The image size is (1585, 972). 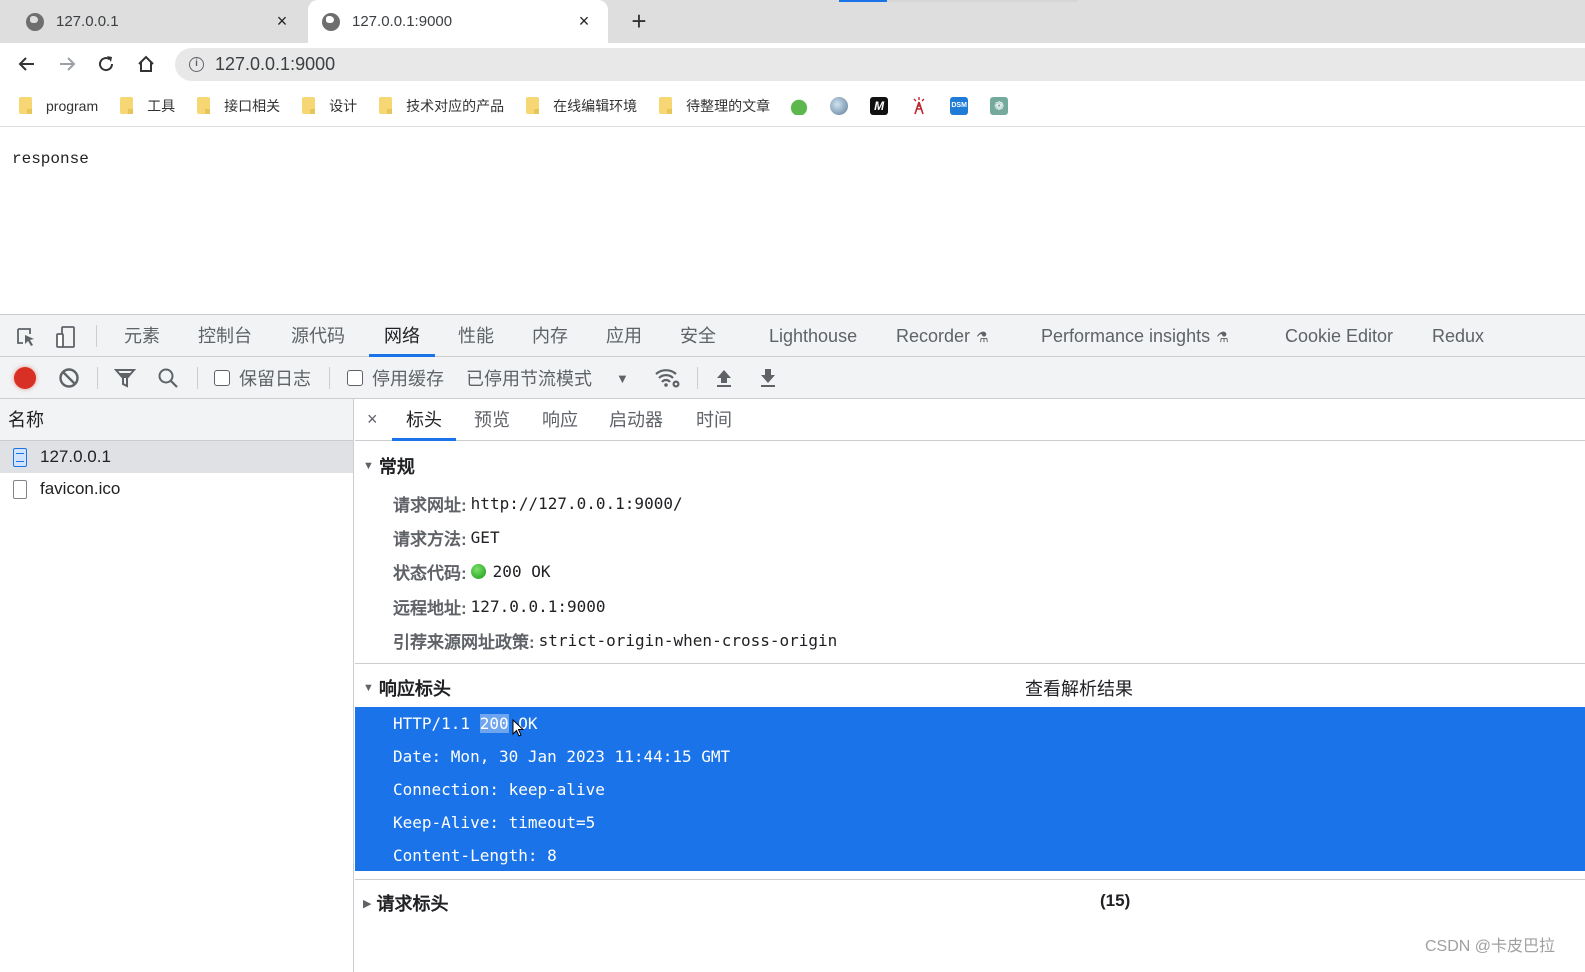 I want to click on leaf-bookmark-icon, so click(x=799, y=105).